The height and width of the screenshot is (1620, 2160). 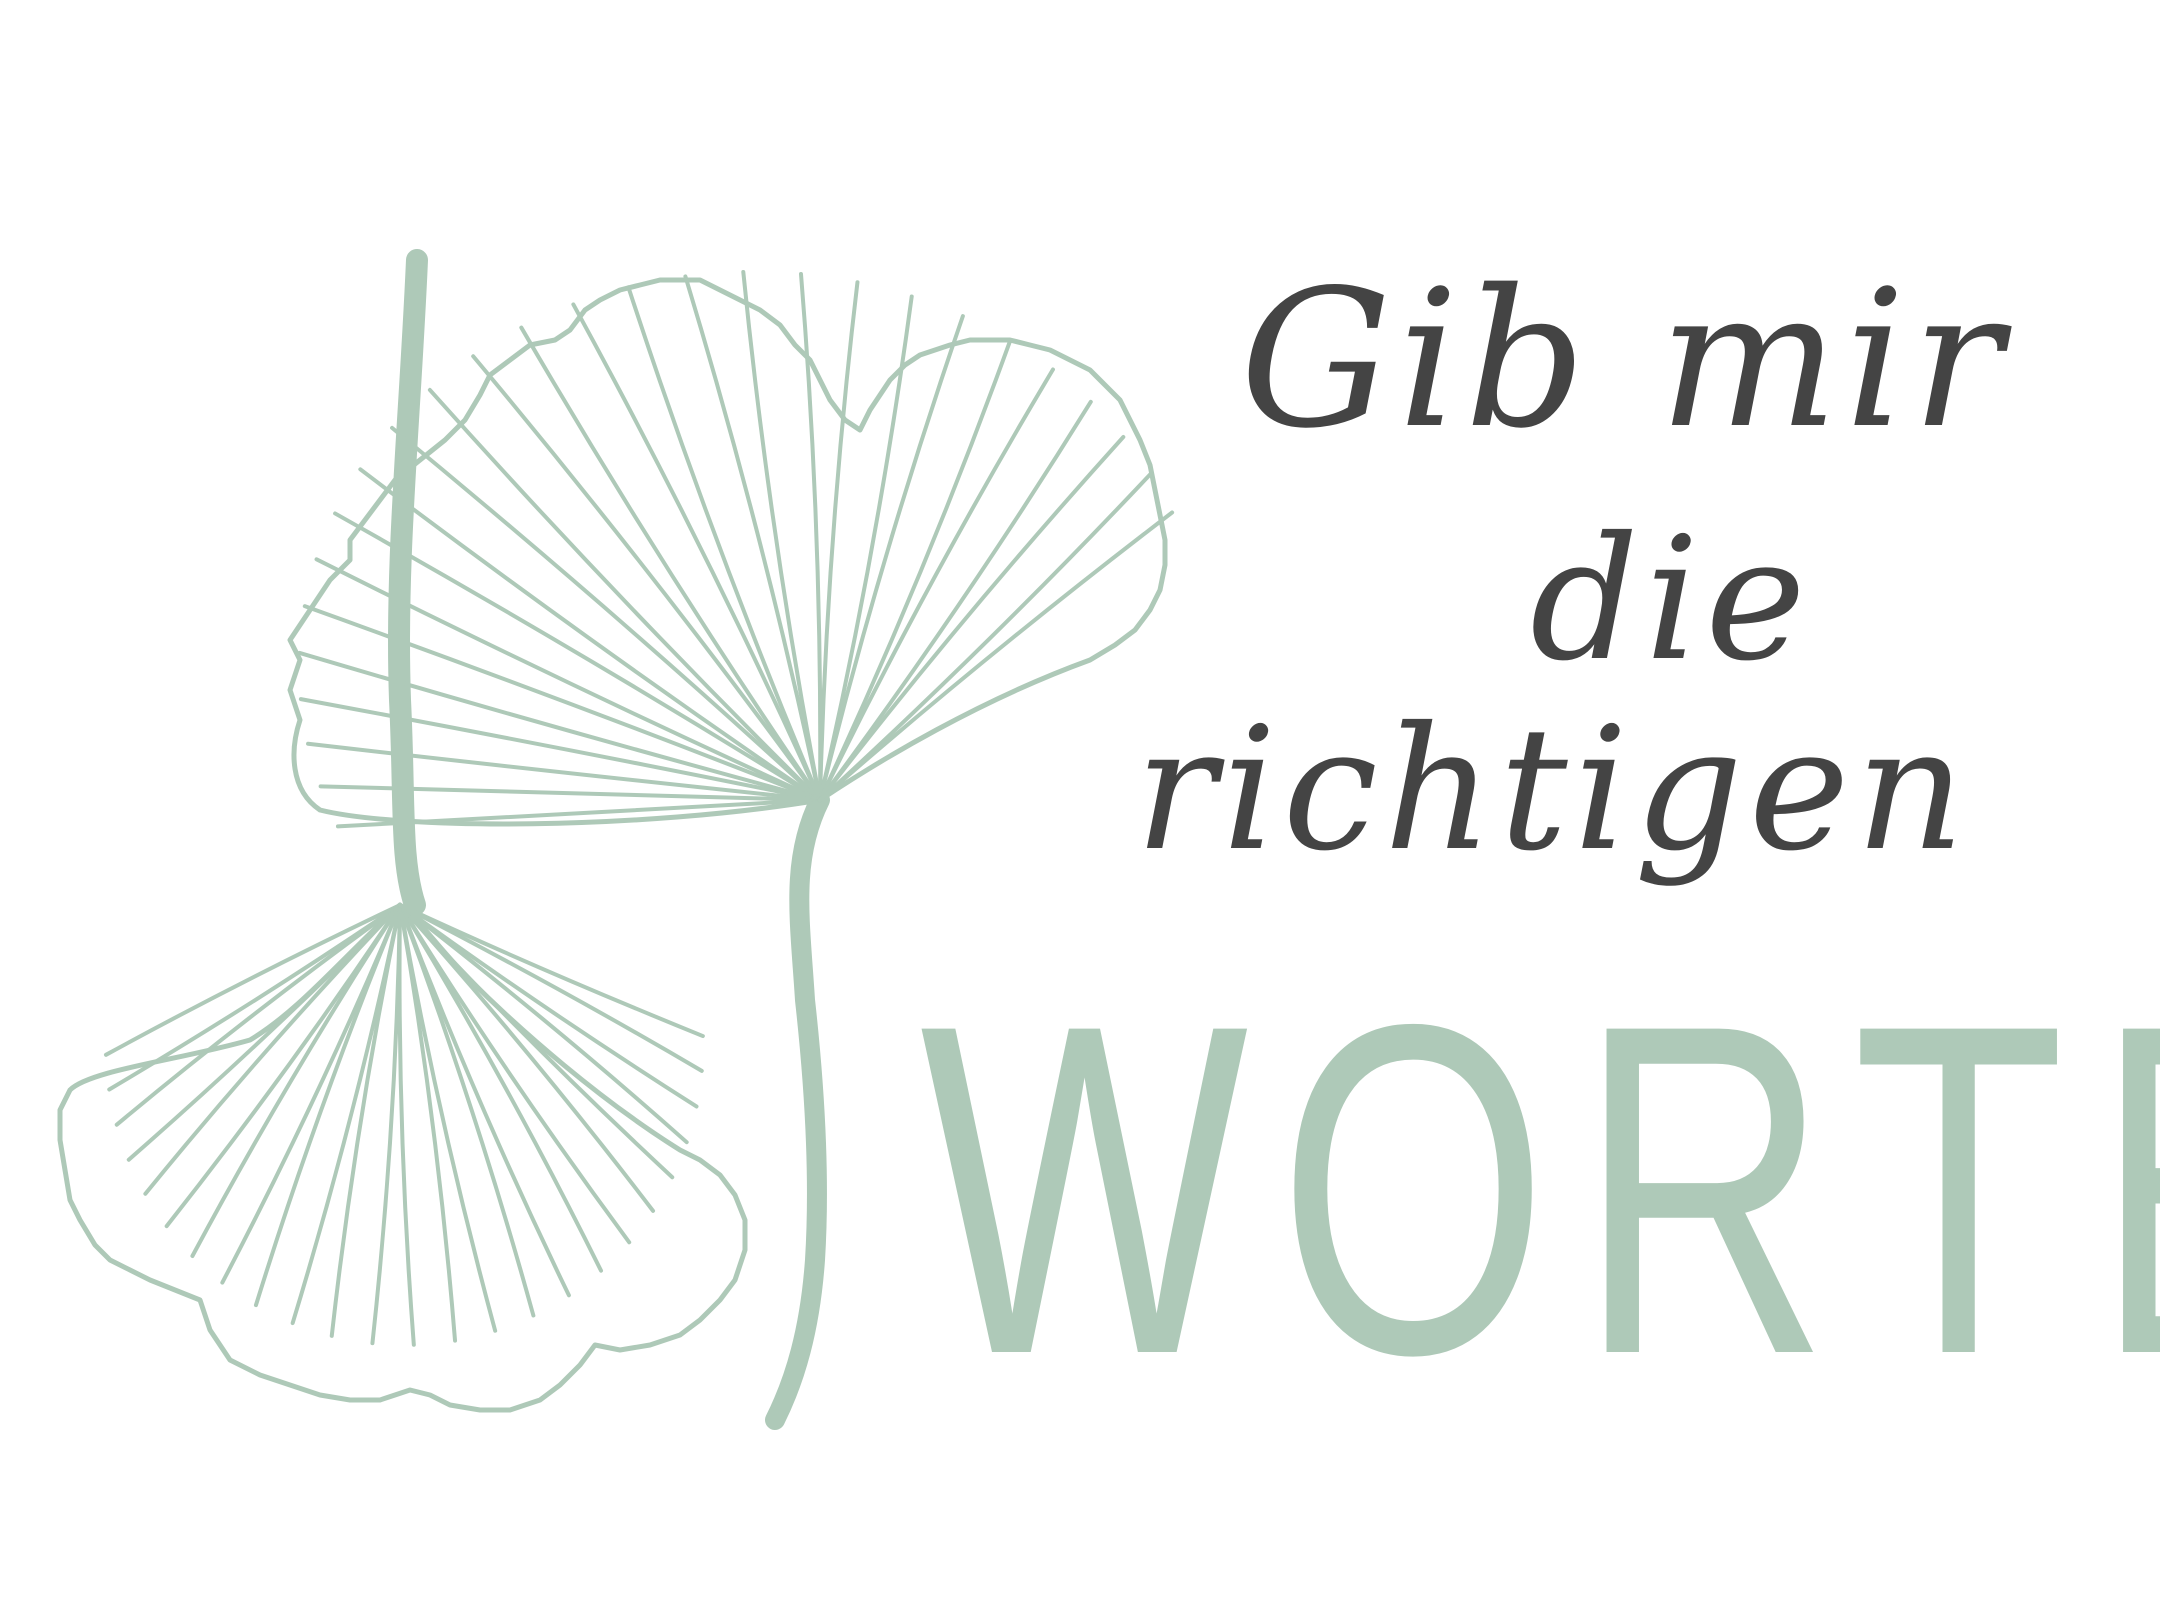 I want to click on upper-leaf-veins, so click(x=736, y=549).